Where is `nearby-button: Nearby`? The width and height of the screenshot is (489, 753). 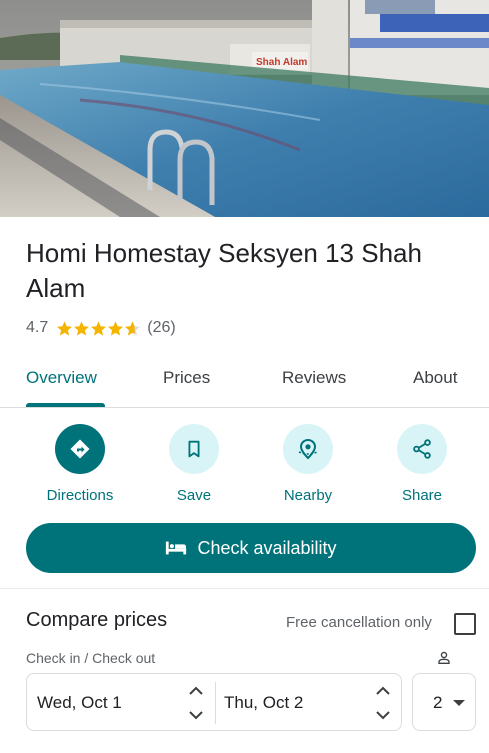 nearby-button: Nearby is located at coordinates (308, 464).